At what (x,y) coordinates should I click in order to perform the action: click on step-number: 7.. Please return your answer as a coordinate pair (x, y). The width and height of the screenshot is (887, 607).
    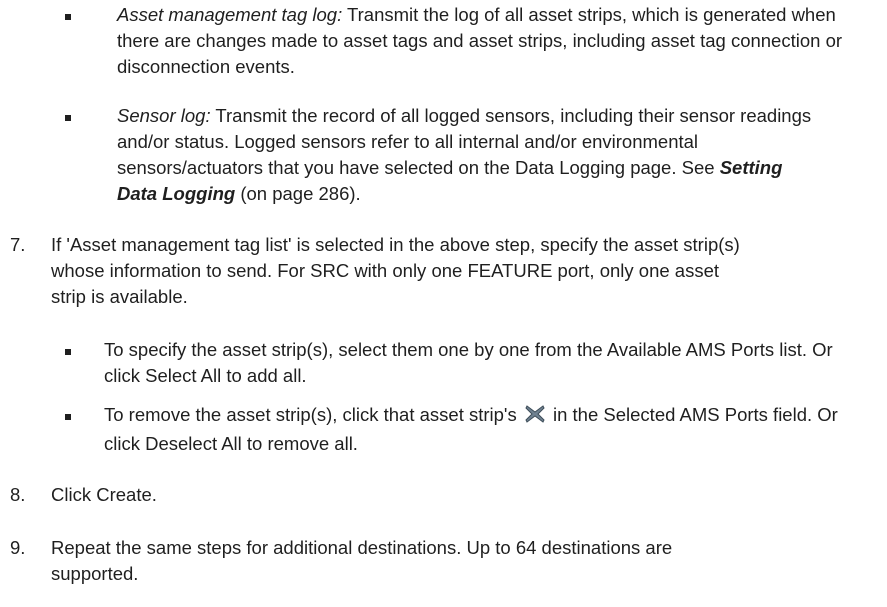
    Looking at the image, I should click on (18, 244).